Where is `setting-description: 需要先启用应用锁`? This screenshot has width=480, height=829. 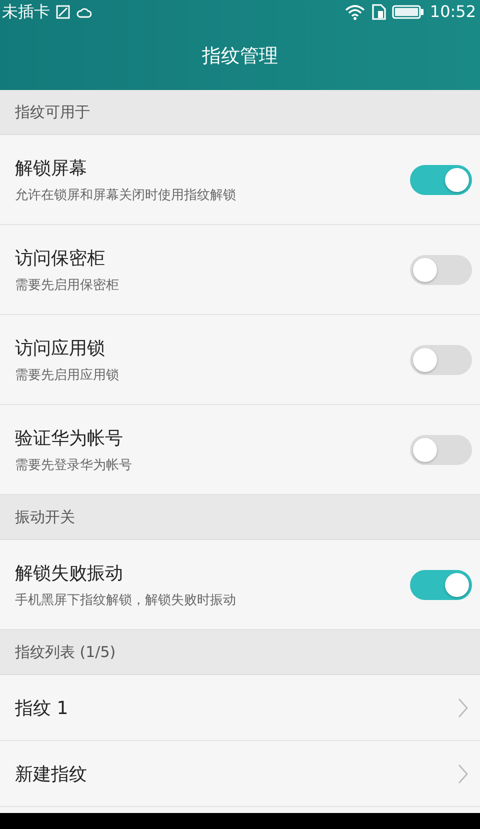
setting-description: 需要先启用应用锁 is located at coordinates (67, 375).